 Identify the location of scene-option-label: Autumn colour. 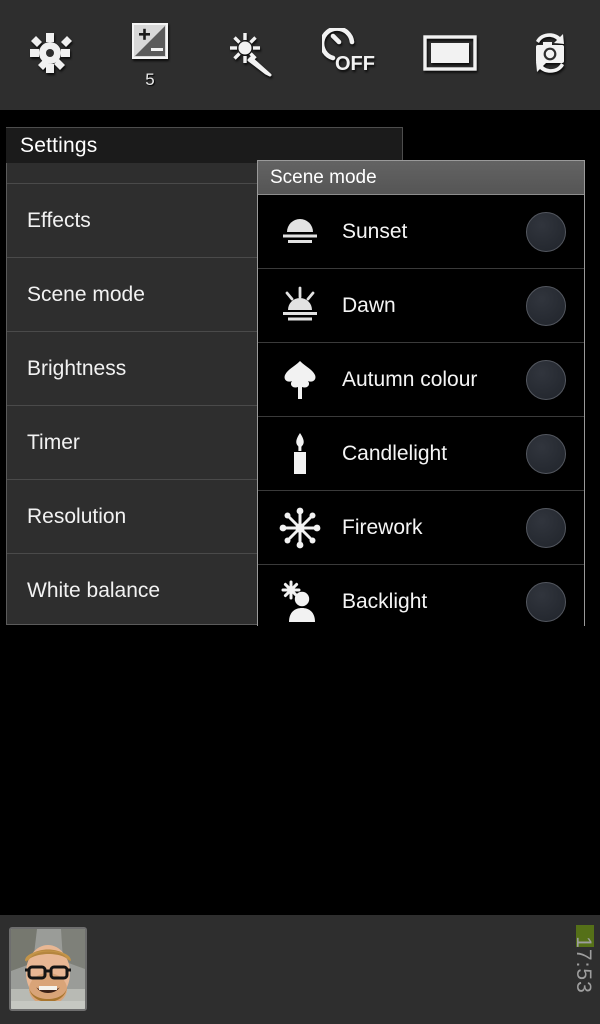
(410, 379).